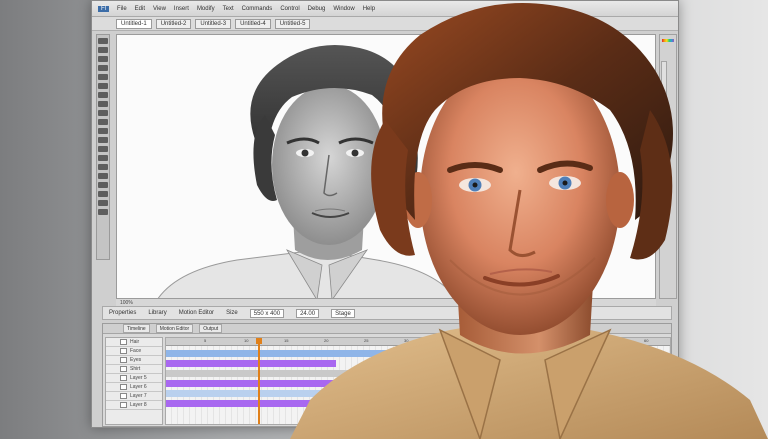 Image resolution: width=768 pixels, height=439 pixels. What do you see at coordinates (103, 131) in the screenshot?
I see `brush-tool-icon` at bounding box center [103, 131].